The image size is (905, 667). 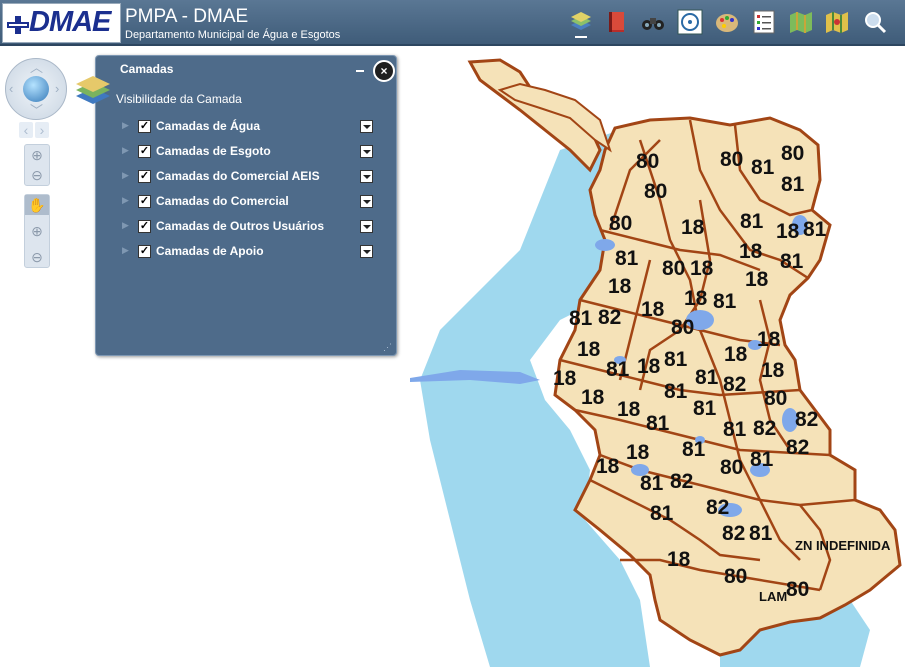 What do you see at coordinates (42, 130) in the screenshot?
I see `rotate-right-icon: ›` at bounding box center [42, 130].